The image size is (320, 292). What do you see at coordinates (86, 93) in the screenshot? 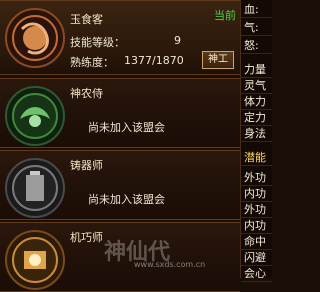
I see `profession-name: 神农侍` at bounding box center [86, 93].